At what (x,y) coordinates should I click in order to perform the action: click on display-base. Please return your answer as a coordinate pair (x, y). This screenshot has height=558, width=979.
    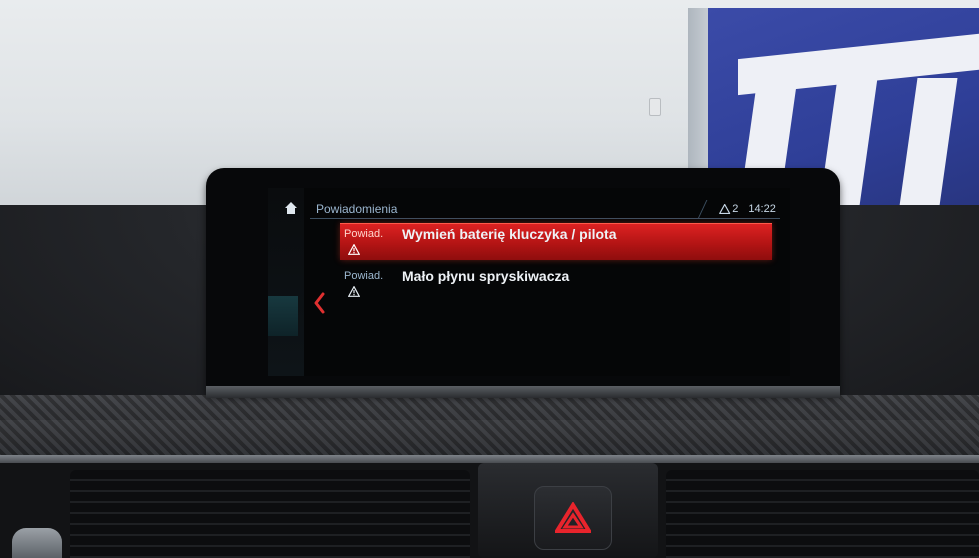
    Looking at the image, I should click on (523, 392).